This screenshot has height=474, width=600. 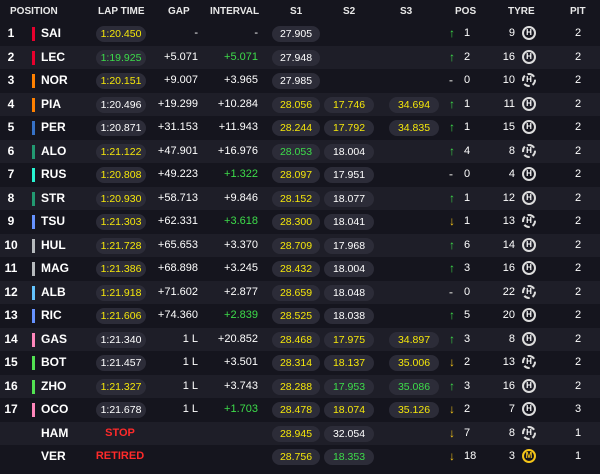 I want to click on interval-value: +3.370, so click(x=241, y=244).